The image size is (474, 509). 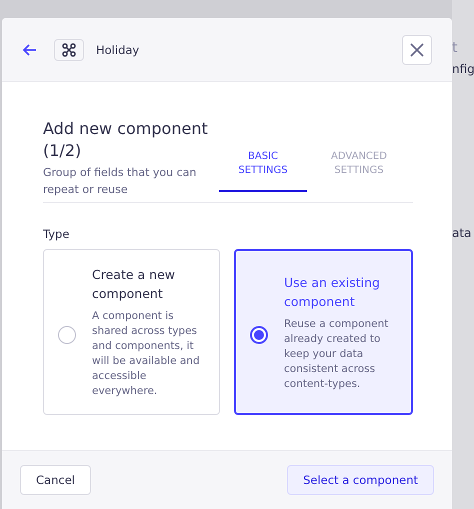 I want to click on option-description: Reuse a component already created to keep your data consistent across content-types., so click(x=337, y=354).